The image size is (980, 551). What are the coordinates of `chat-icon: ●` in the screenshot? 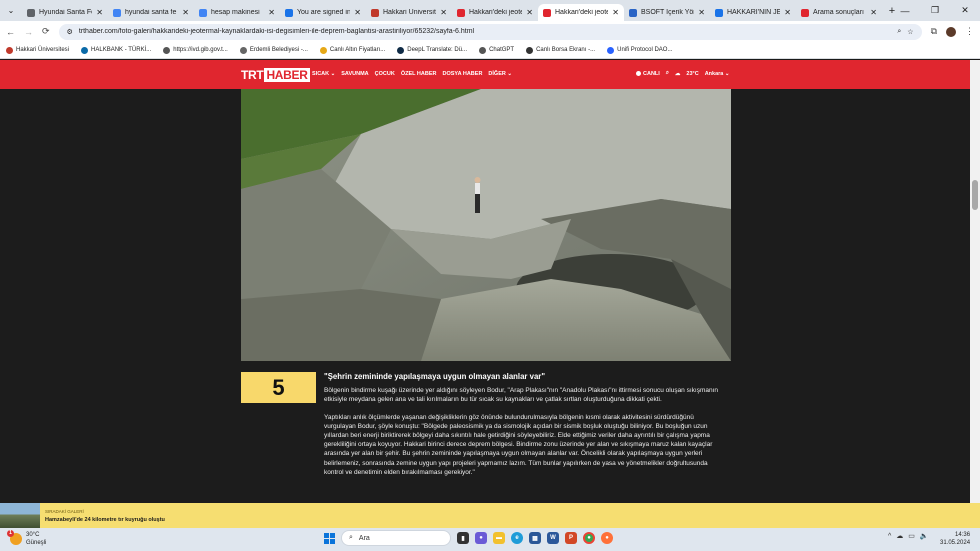 It's located at (481, 538).